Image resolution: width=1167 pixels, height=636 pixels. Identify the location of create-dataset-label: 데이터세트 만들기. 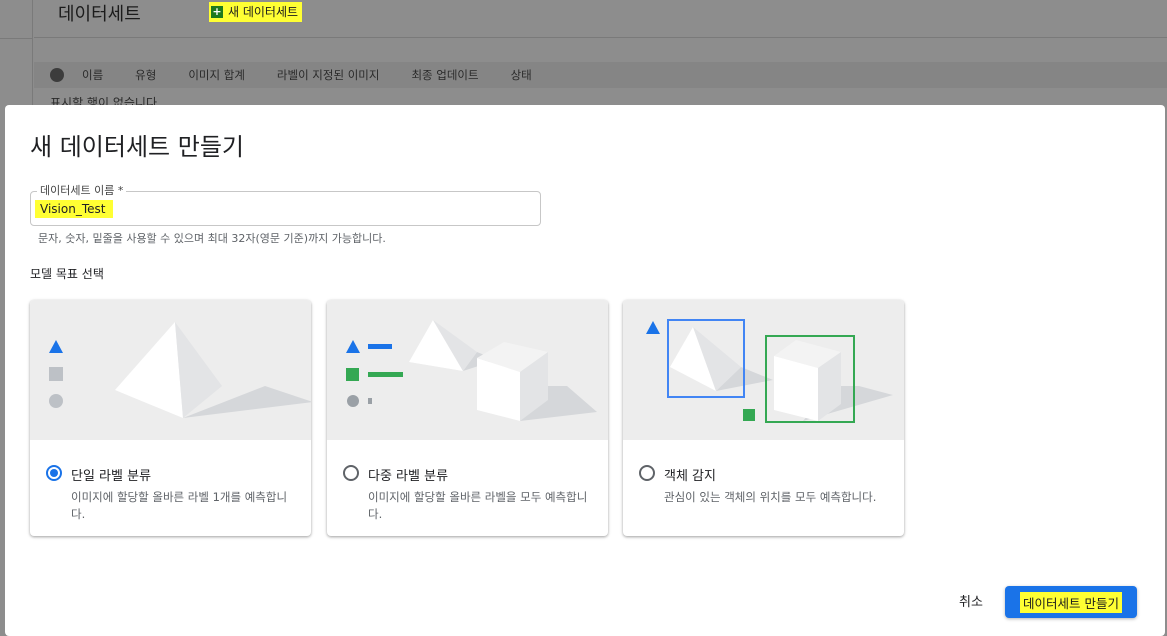
(1071, 602).